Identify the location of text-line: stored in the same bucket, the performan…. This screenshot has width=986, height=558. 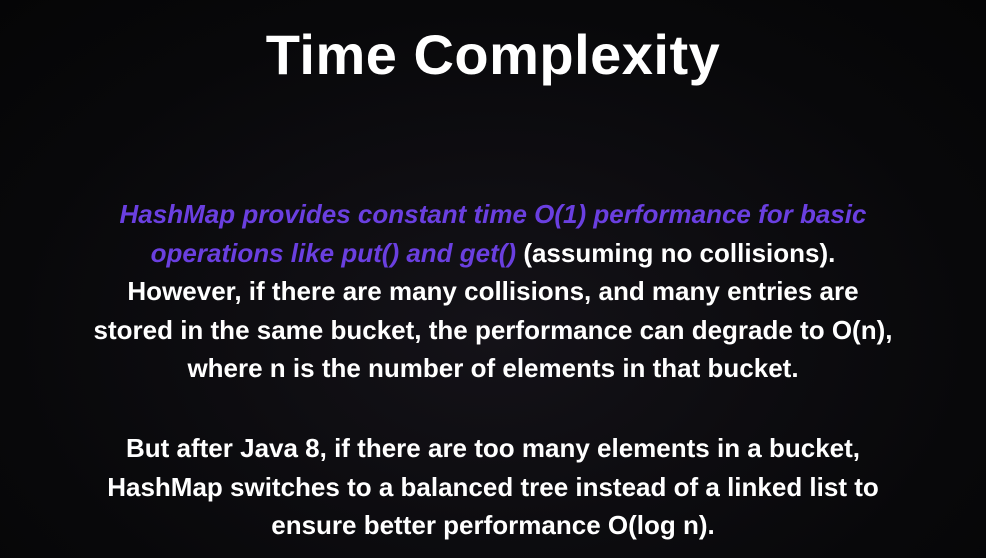
(493, 329).